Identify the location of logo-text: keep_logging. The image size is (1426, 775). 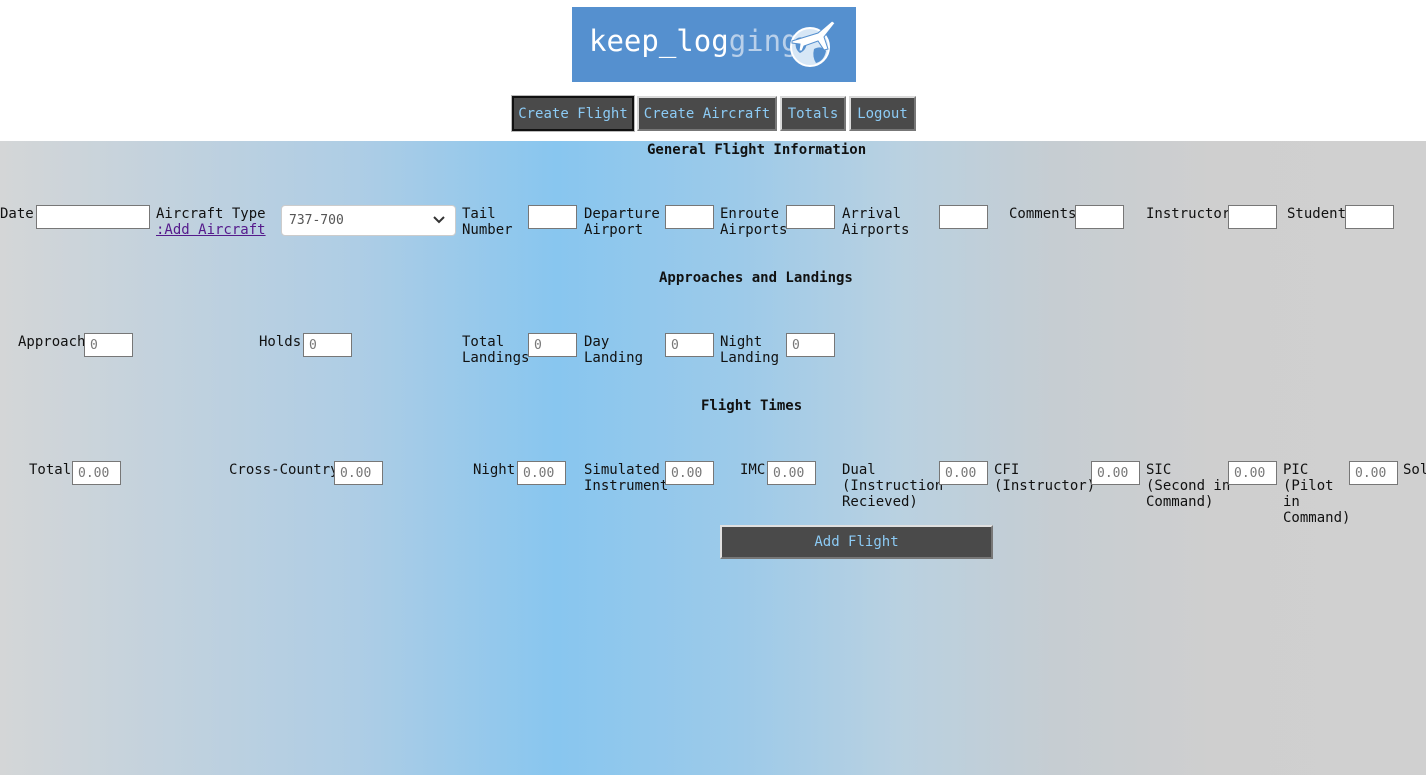
(694, 41).